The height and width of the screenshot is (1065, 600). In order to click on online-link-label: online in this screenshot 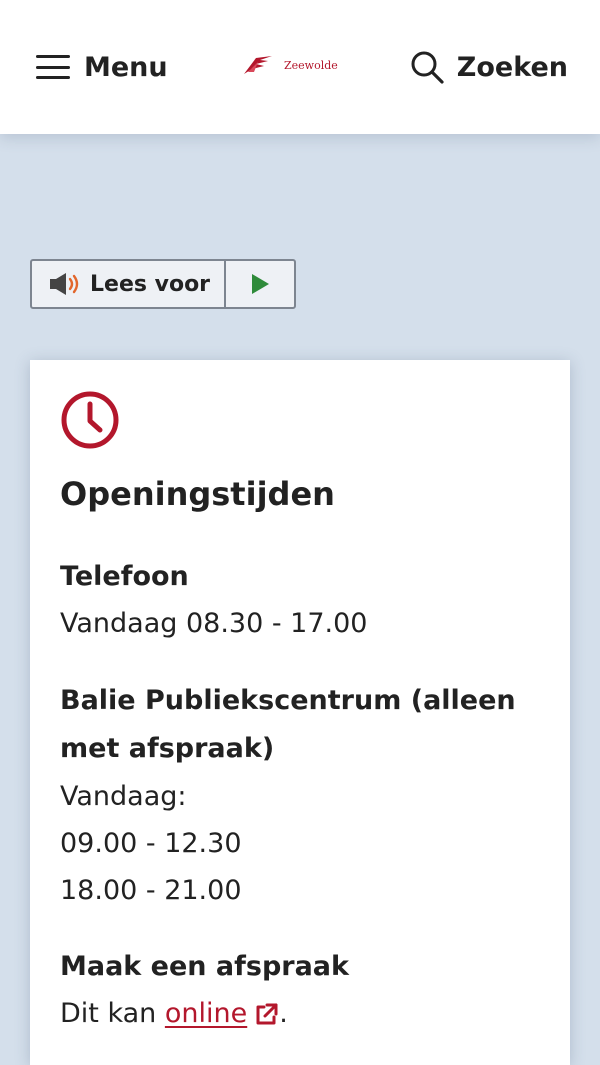, I will do `click(206, 1013)`.